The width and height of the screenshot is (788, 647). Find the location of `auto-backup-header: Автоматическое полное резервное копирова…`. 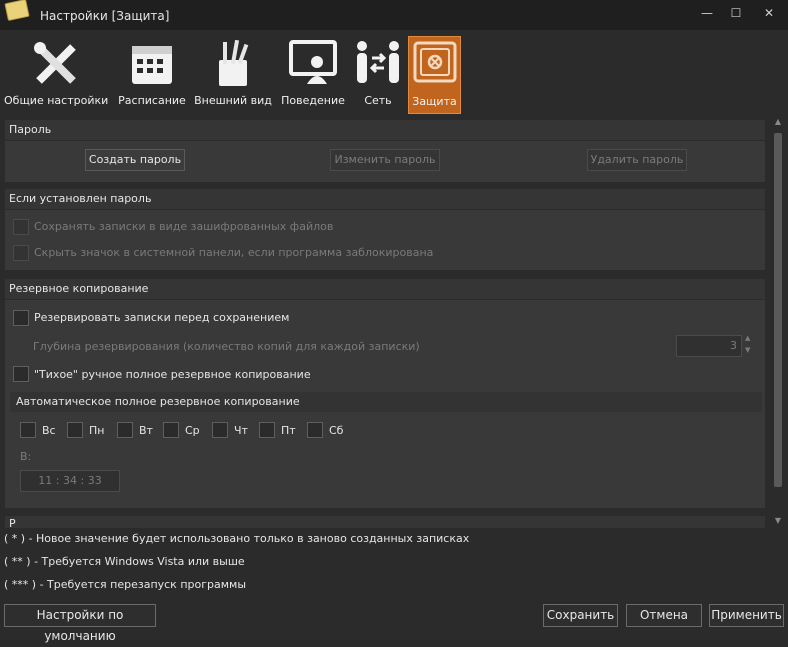

auto-backup-header: Автоматическое полное резервное копирова… is located at coordinates (386, 402).